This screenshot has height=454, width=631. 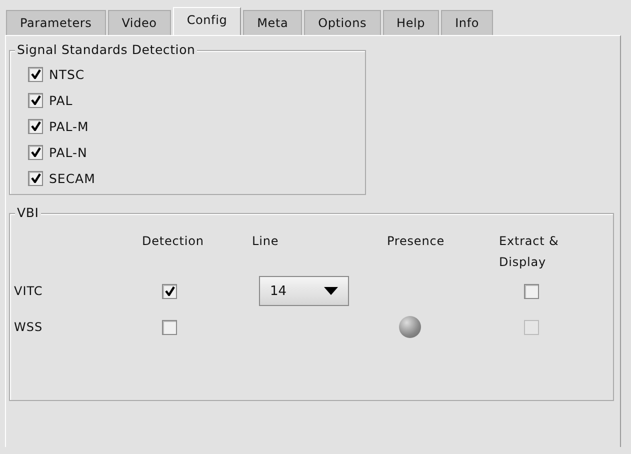 I want to click on checkbox-label: PAL, so click(x=61, y=100).